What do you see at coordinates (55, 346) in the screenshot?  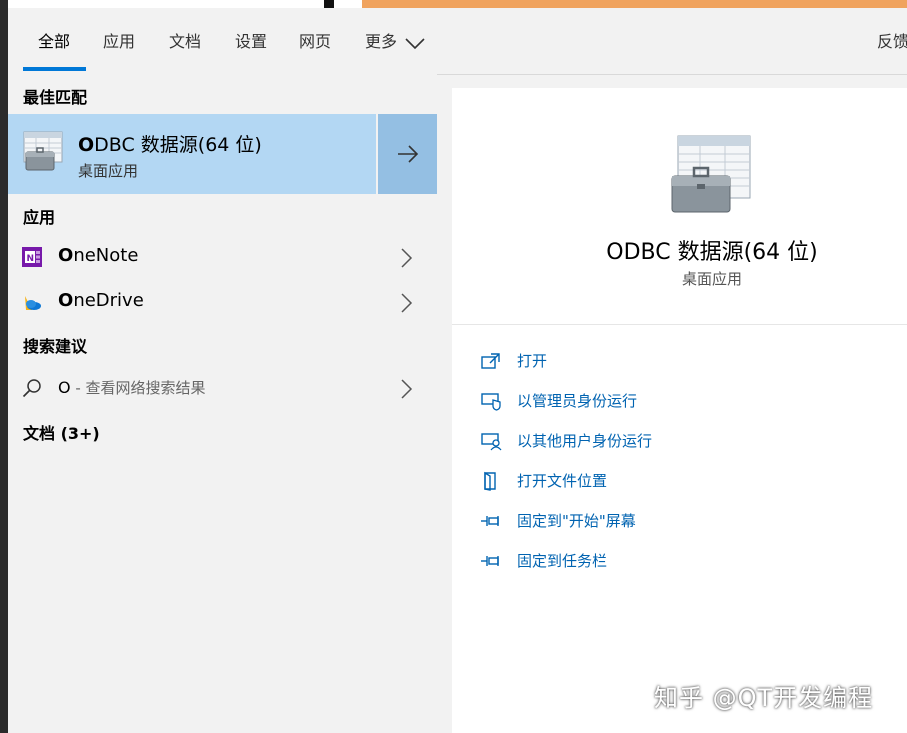 I see `section-search-suggestions: 搜索建议` at bounding box center [55, 346].